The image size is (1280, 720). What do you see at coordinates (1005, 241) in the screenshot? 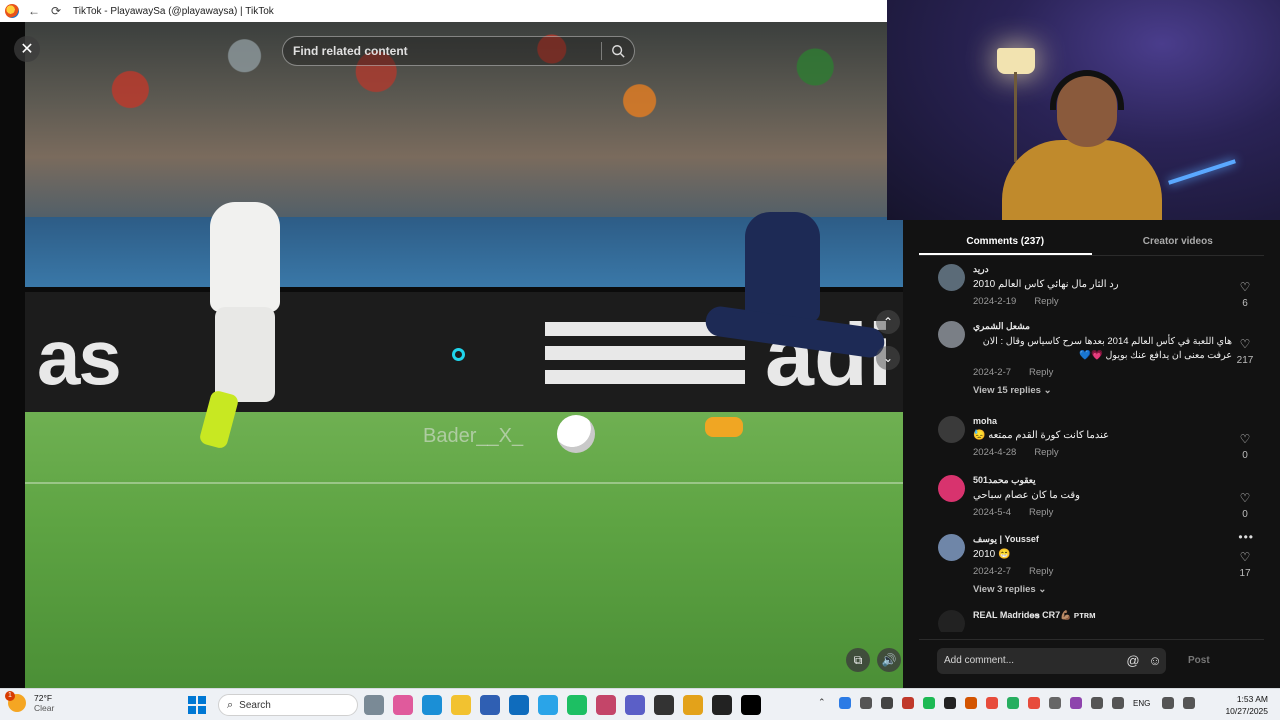
I see `tab-comments: Comments (237)` at bounding box center [1005, 241].